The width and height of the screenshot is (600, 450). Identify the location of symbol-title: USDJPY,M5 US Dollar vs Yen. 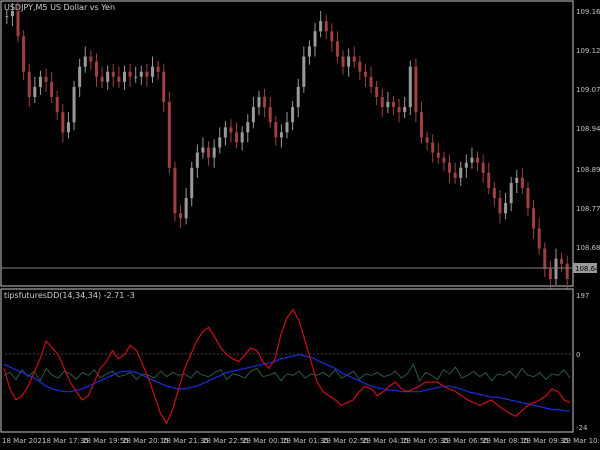
(59, 7).